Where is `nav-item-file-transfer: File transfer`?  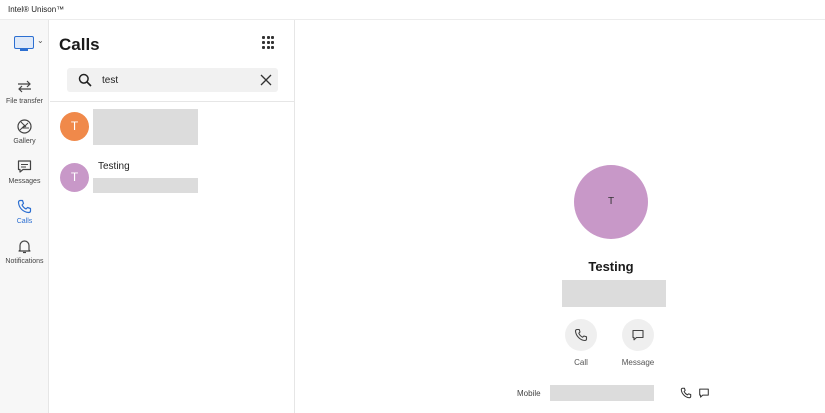
nav-item-file-transfer: File transfer is located at coordinates (24, 98).